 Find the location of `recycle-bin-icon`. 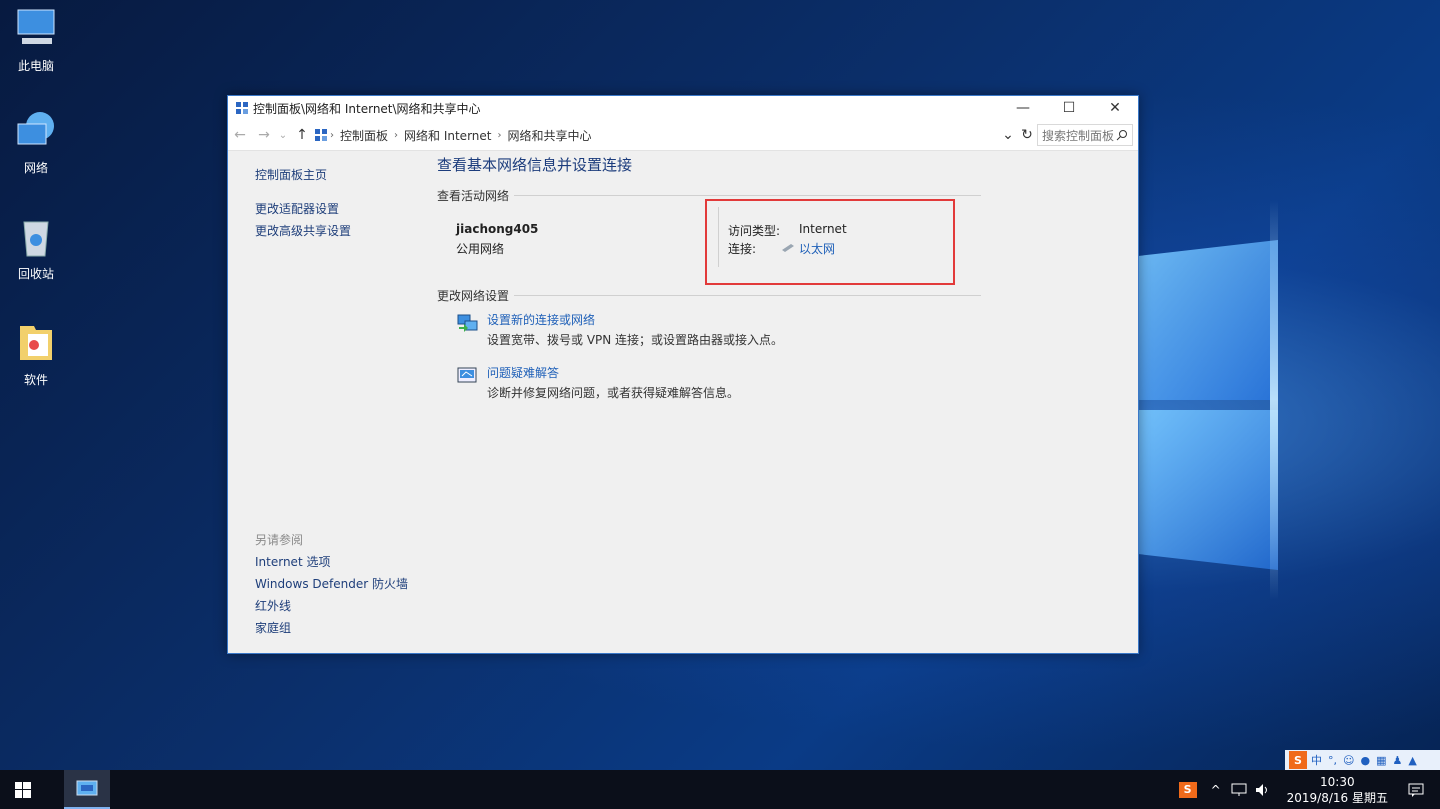

recycle-bin-icon is located at coordinates (36, 239).